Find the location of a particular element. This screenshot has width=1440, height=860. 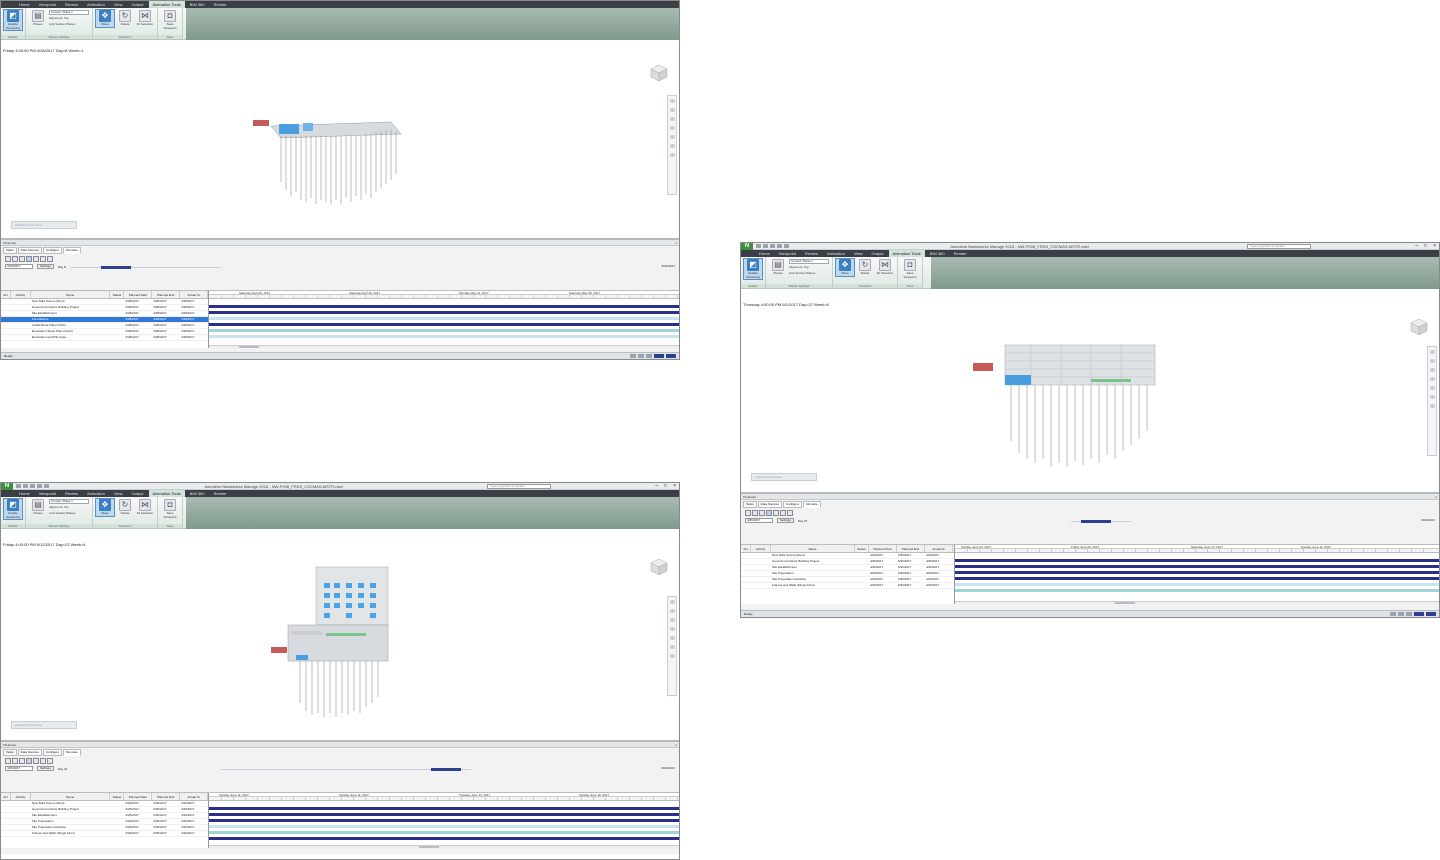

tab-configure: Configure is located at coordinates (52, 250).